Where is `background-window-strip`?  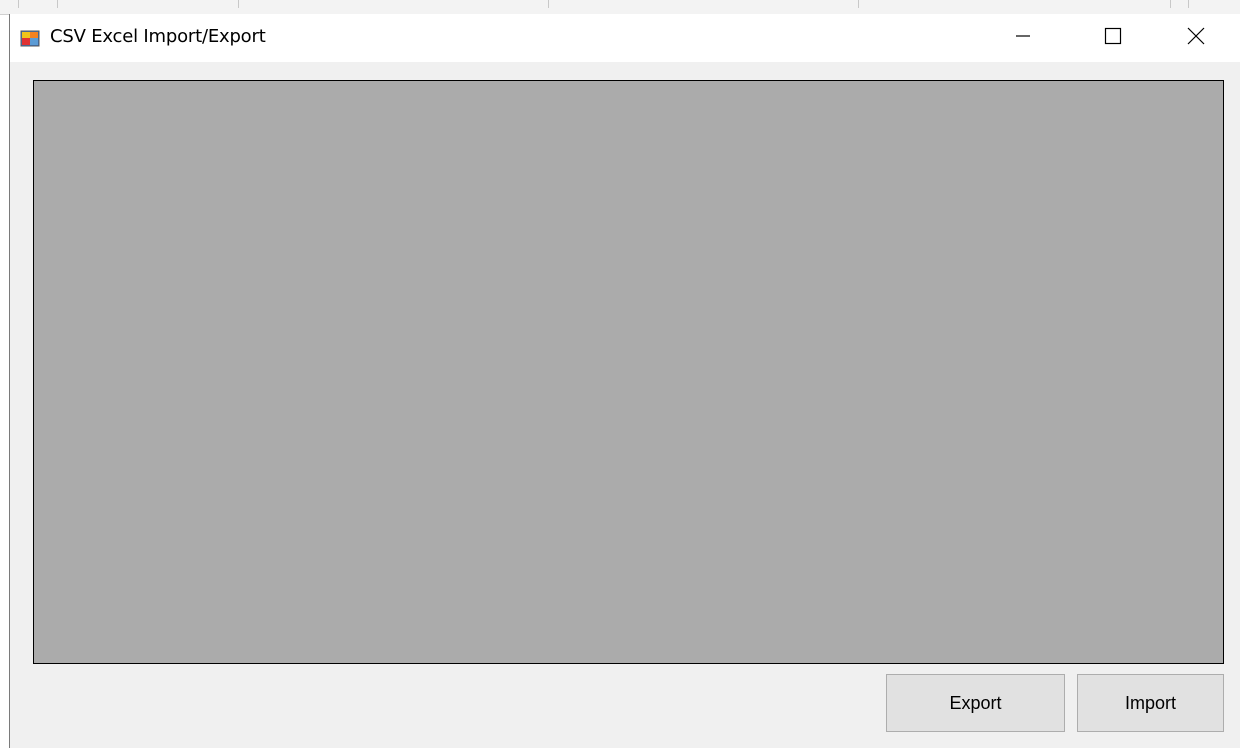 background-window-strip is located at coordinates (620, 7).